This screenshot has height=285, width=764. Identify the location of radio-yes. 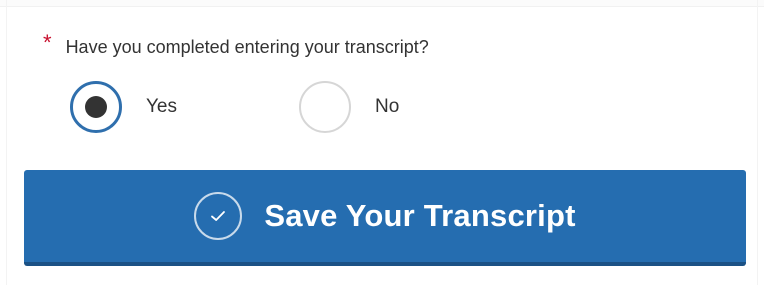
(96, 107).